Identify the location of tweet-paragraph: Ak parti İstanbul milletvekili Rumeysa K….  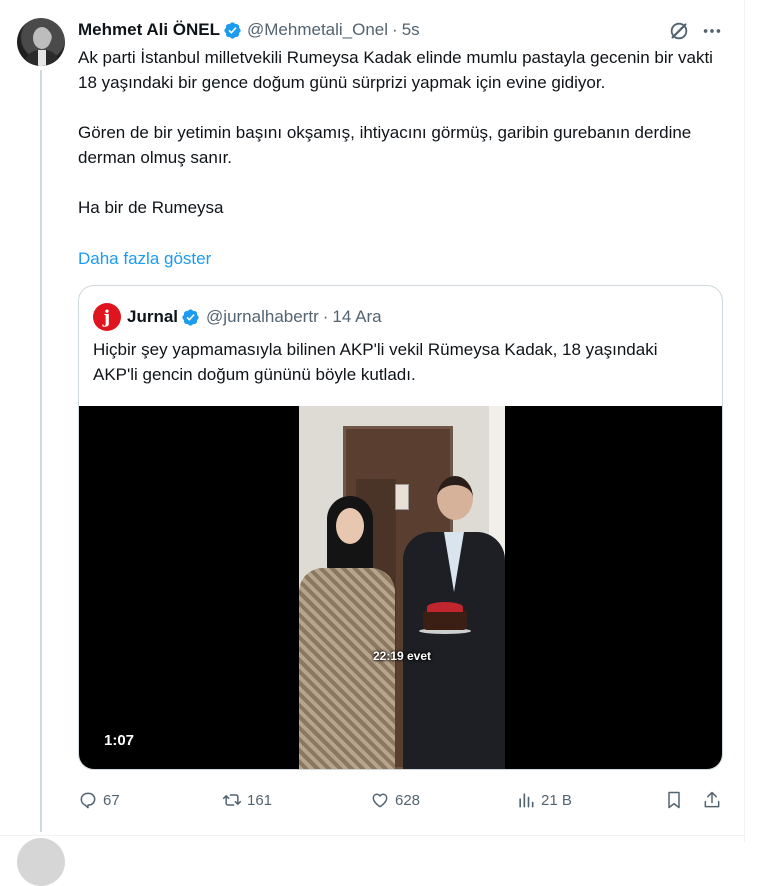
(395, 70).